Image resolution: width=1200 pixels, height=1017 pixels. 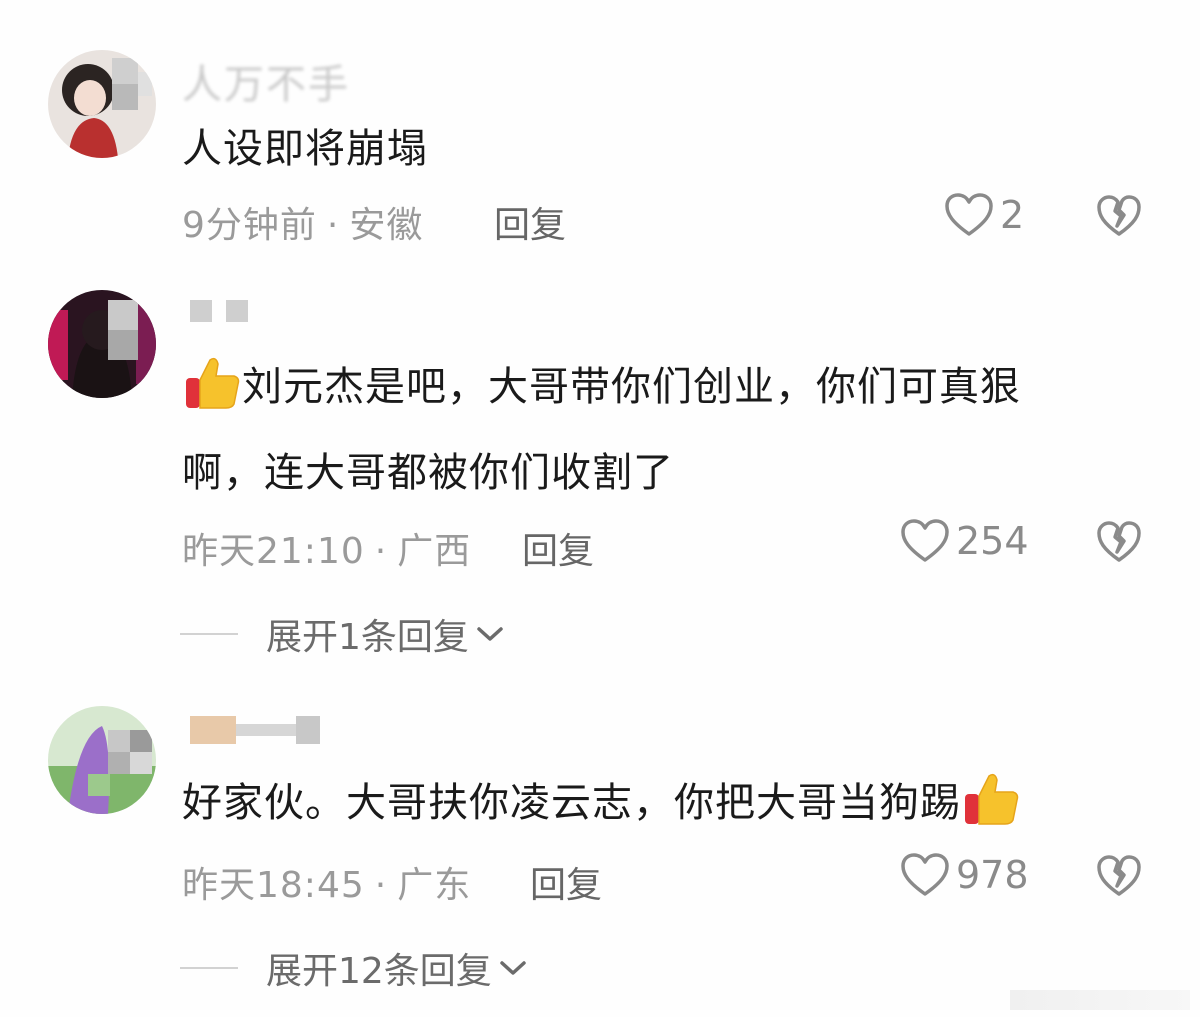 What do you see at coordinates (434, 551) in the screenshot?
I see `comment-location: 广西` at bounding box center [434, 551].